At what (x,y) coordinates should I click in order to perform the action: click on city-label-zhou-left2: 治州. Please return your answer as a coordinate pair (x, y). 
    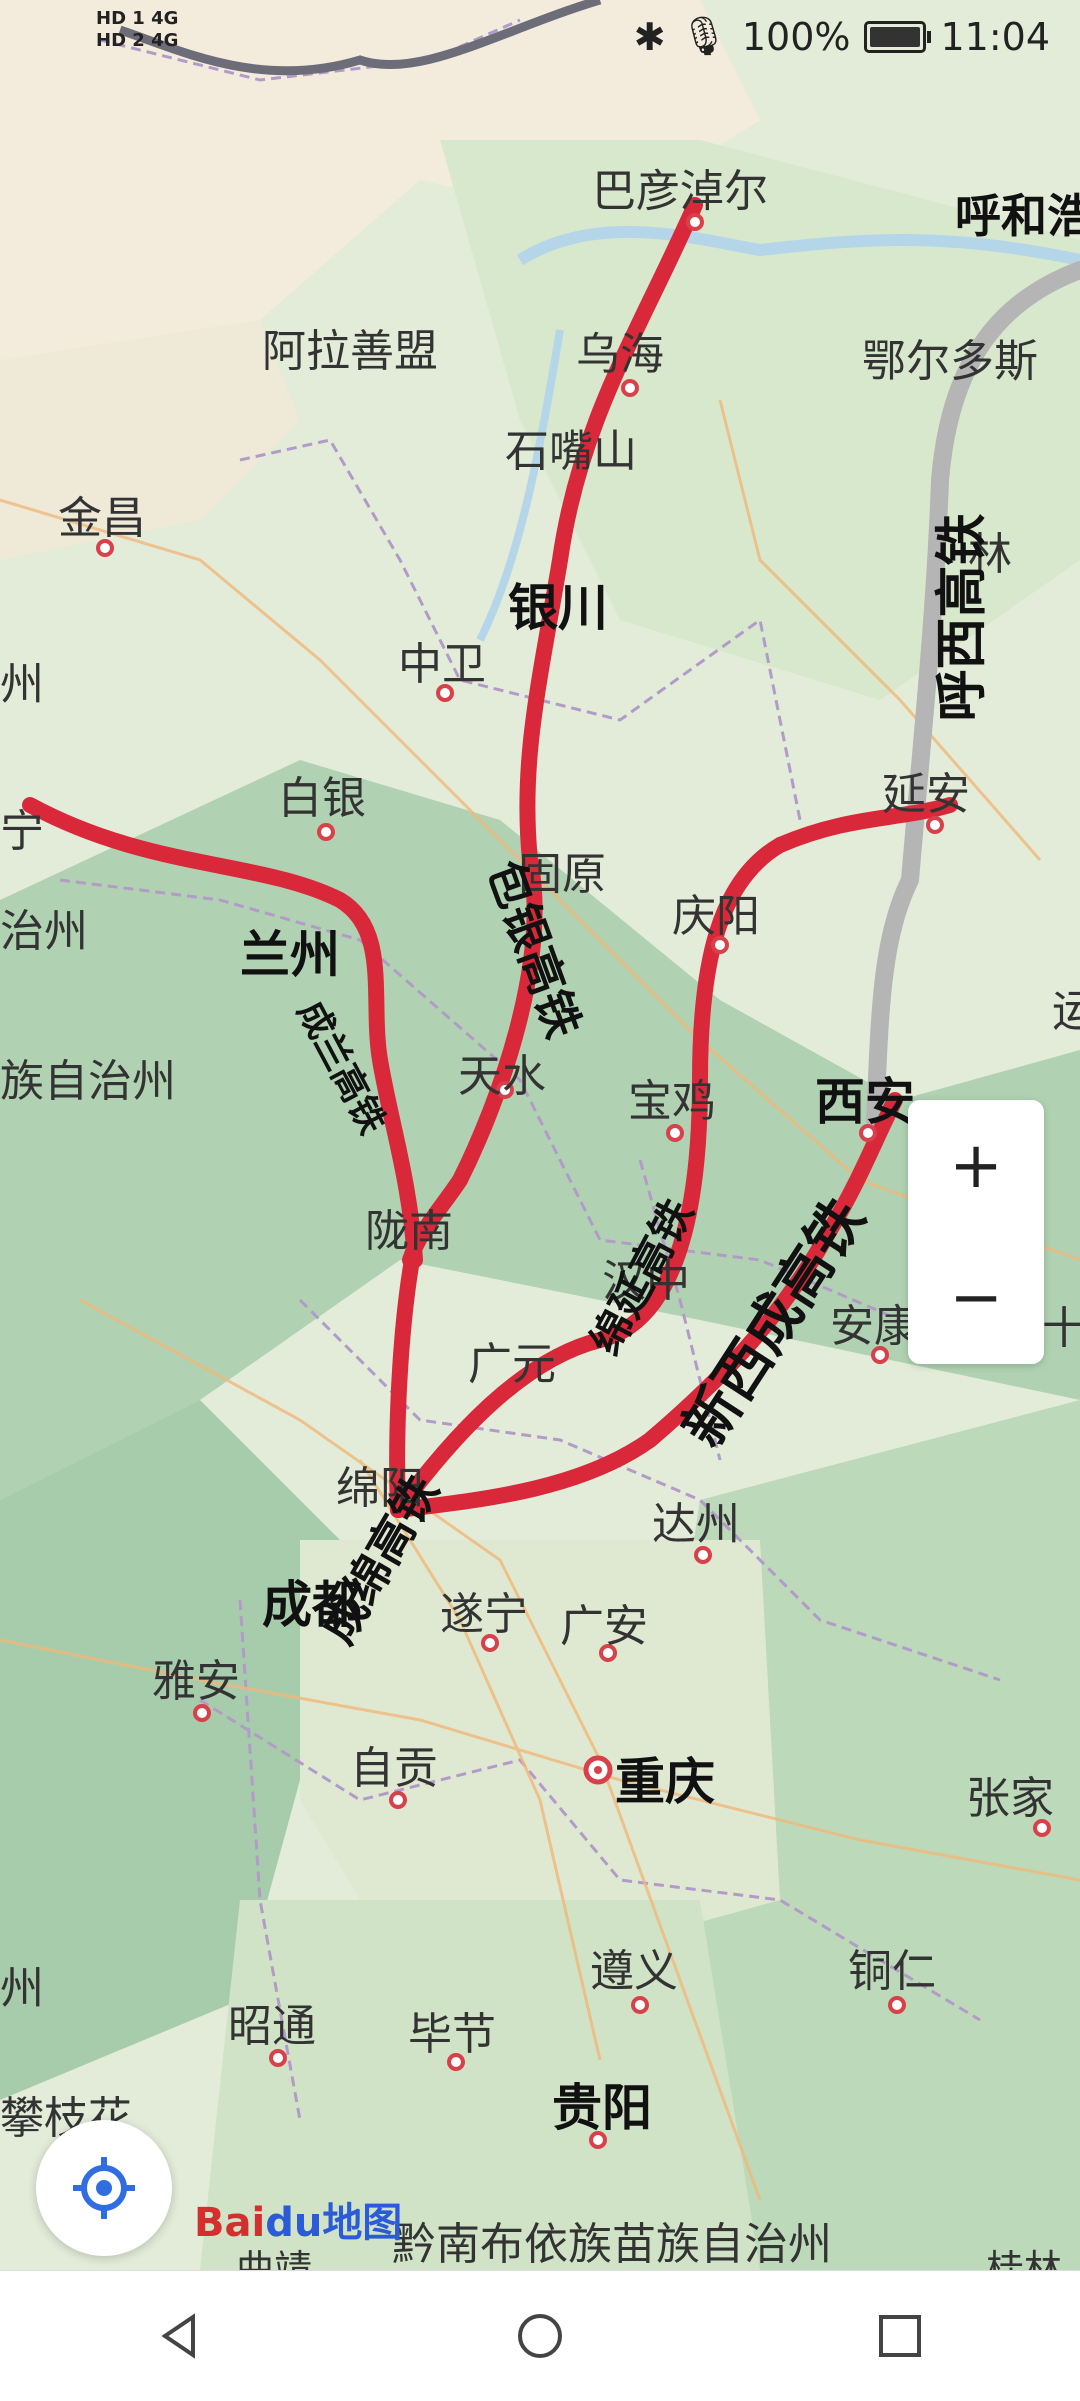
    Looking at the image, I should click on (44, 927).